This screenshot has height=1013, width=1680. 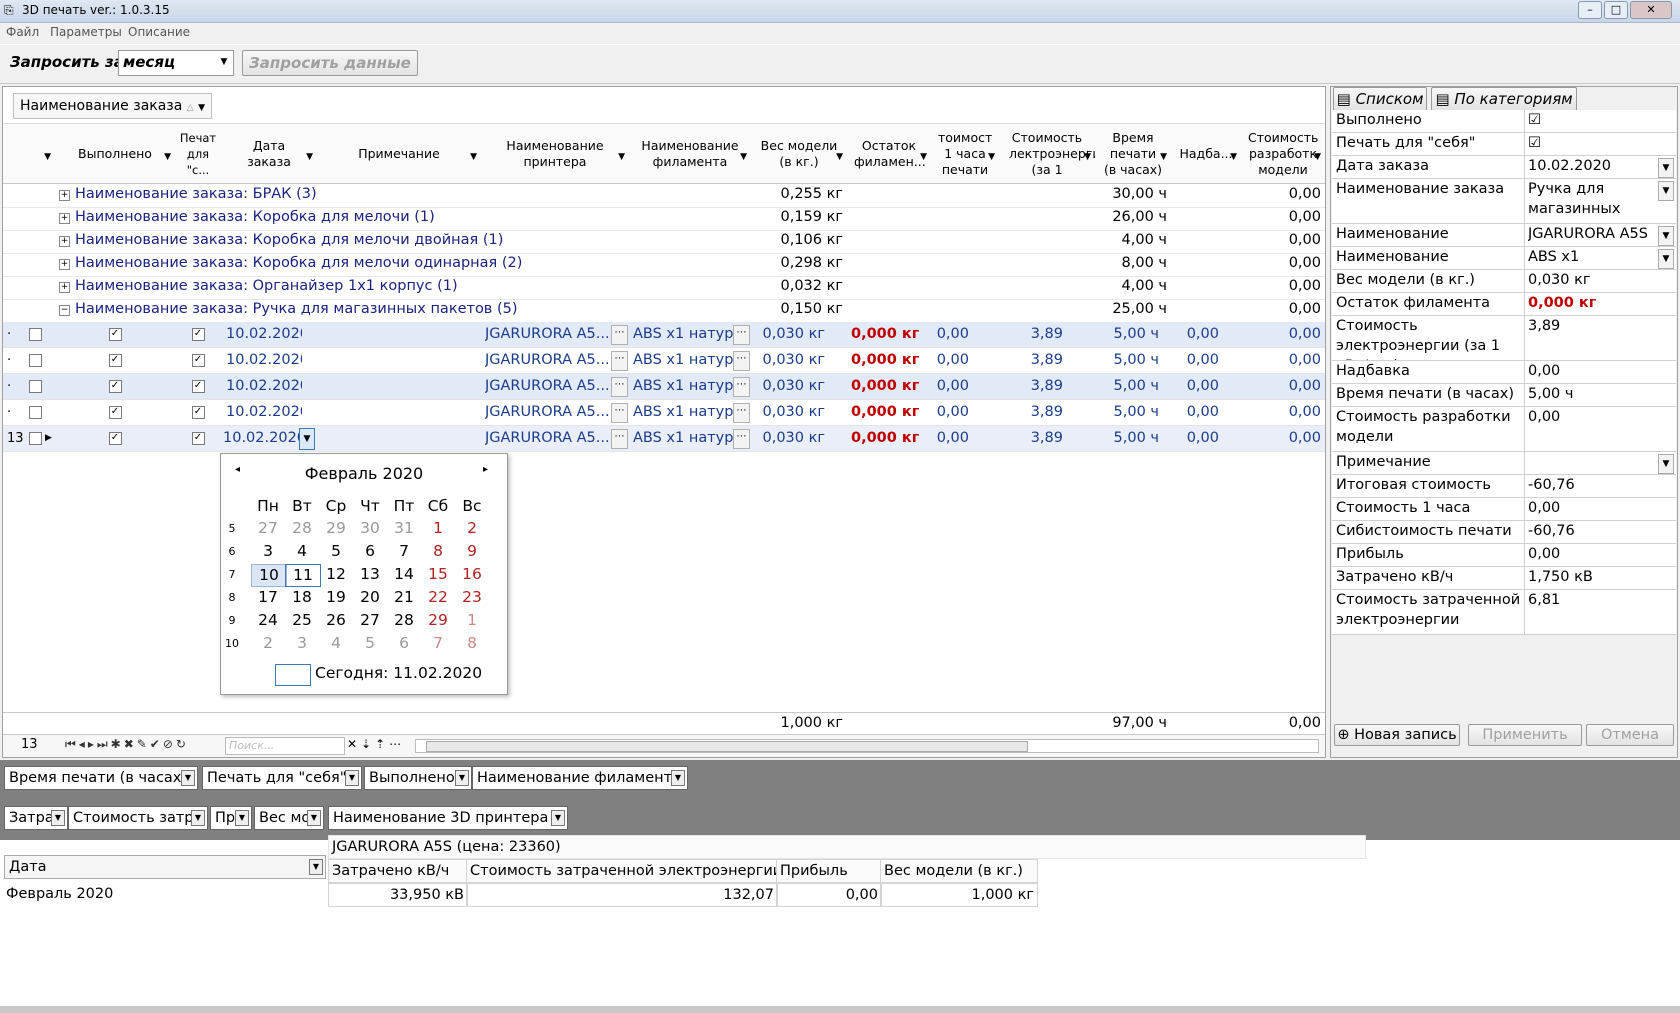 What do you see at coordinates (1630, 735) in the screenshot?
I see `cancel-button: Отмена` at bounding box center [1630, 735].